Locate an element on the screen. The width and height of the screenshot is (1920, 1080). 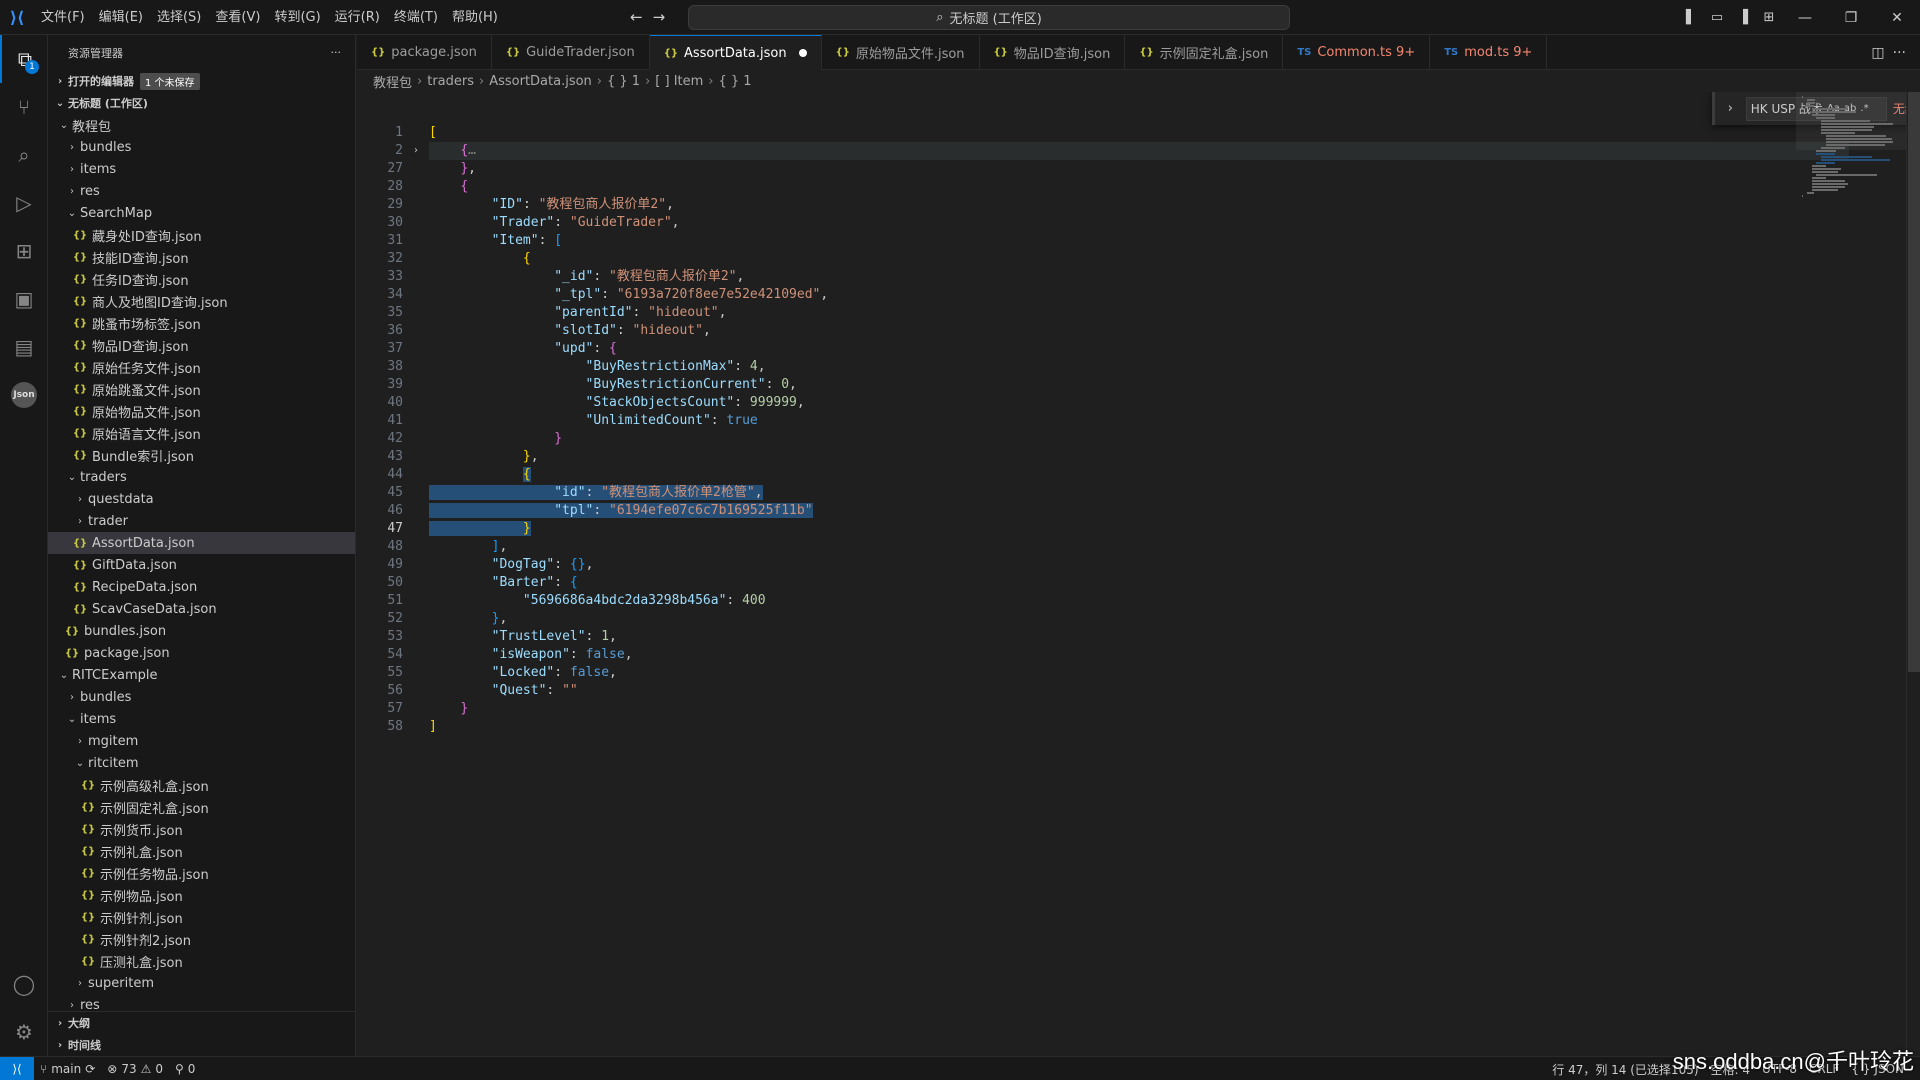
breadcrumb-item: AssortData.json is located at coordinates (540, 81).